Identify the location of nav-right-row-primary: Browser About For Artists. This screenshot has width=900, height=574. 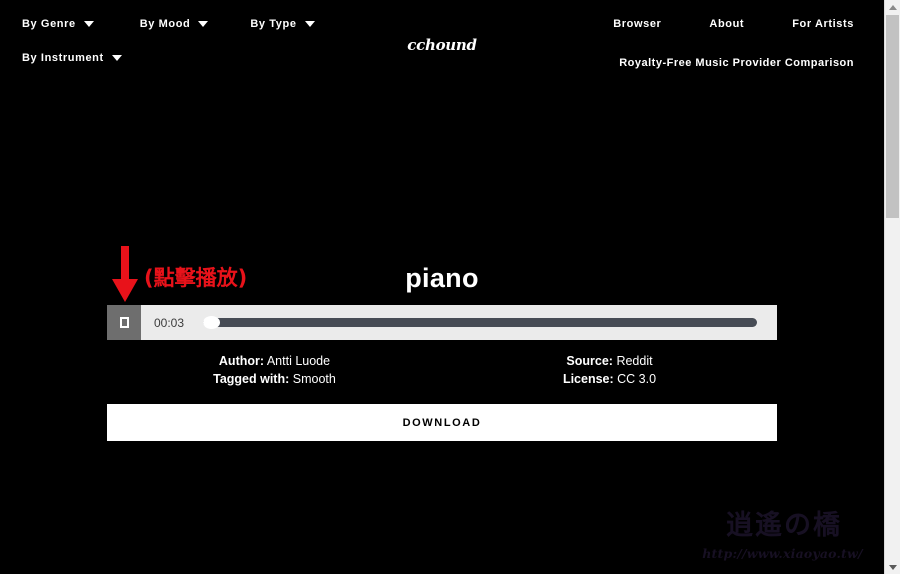
(709, 24).